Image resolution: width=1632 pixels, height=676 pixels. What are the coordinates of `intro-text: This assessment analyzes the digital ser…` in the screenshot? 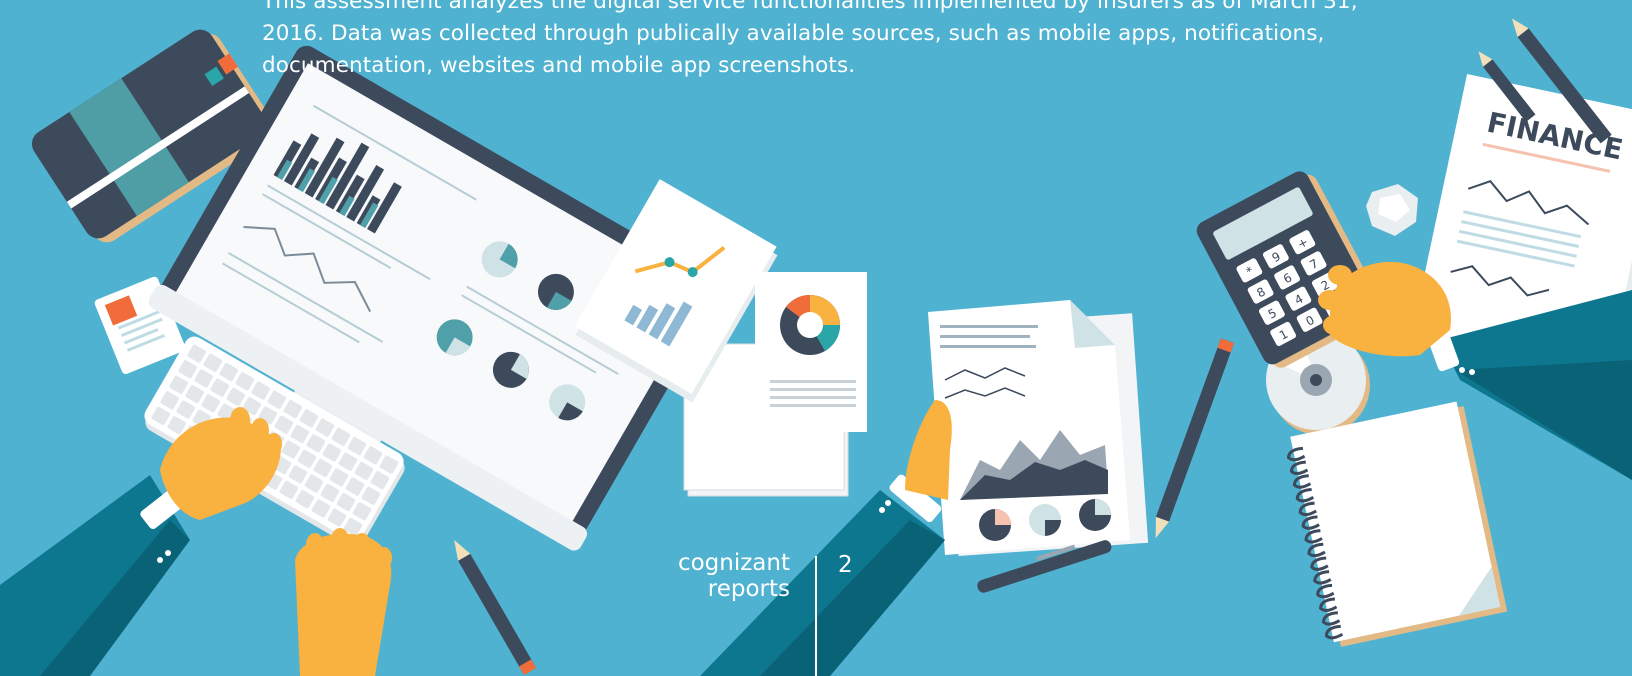 It's located at (810, 39).